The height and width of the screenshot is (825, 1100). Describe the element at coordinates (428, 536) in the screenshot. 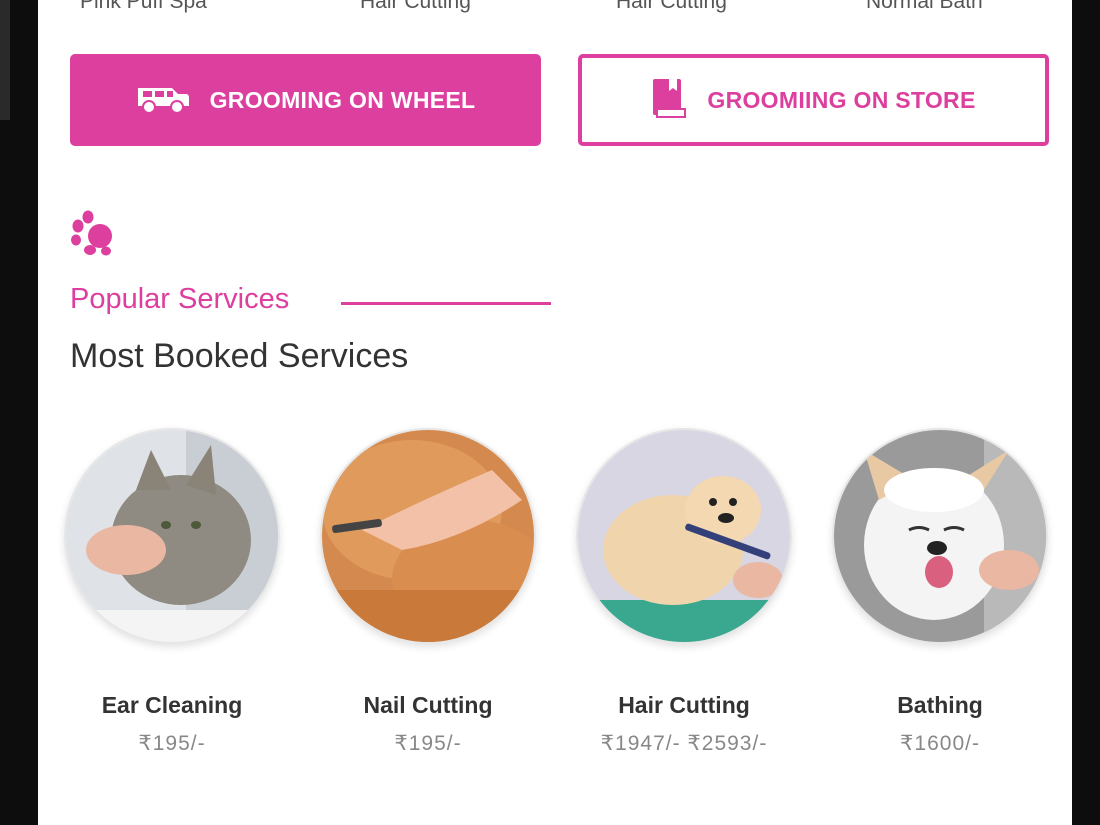

I see `cat-nail-cutting-photo` at that location.